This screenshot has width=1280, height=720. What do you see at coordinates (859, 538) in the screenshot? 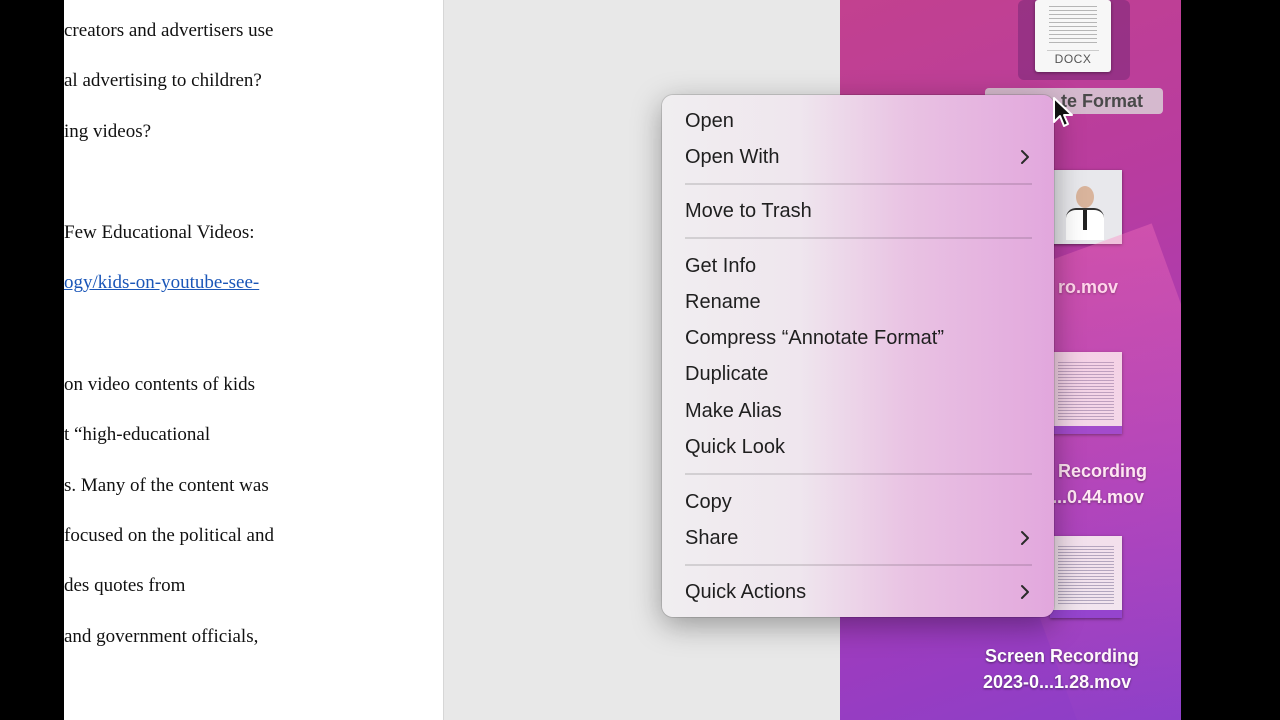
I see `menu-item-share: Share` at bounding box center [859, 538].